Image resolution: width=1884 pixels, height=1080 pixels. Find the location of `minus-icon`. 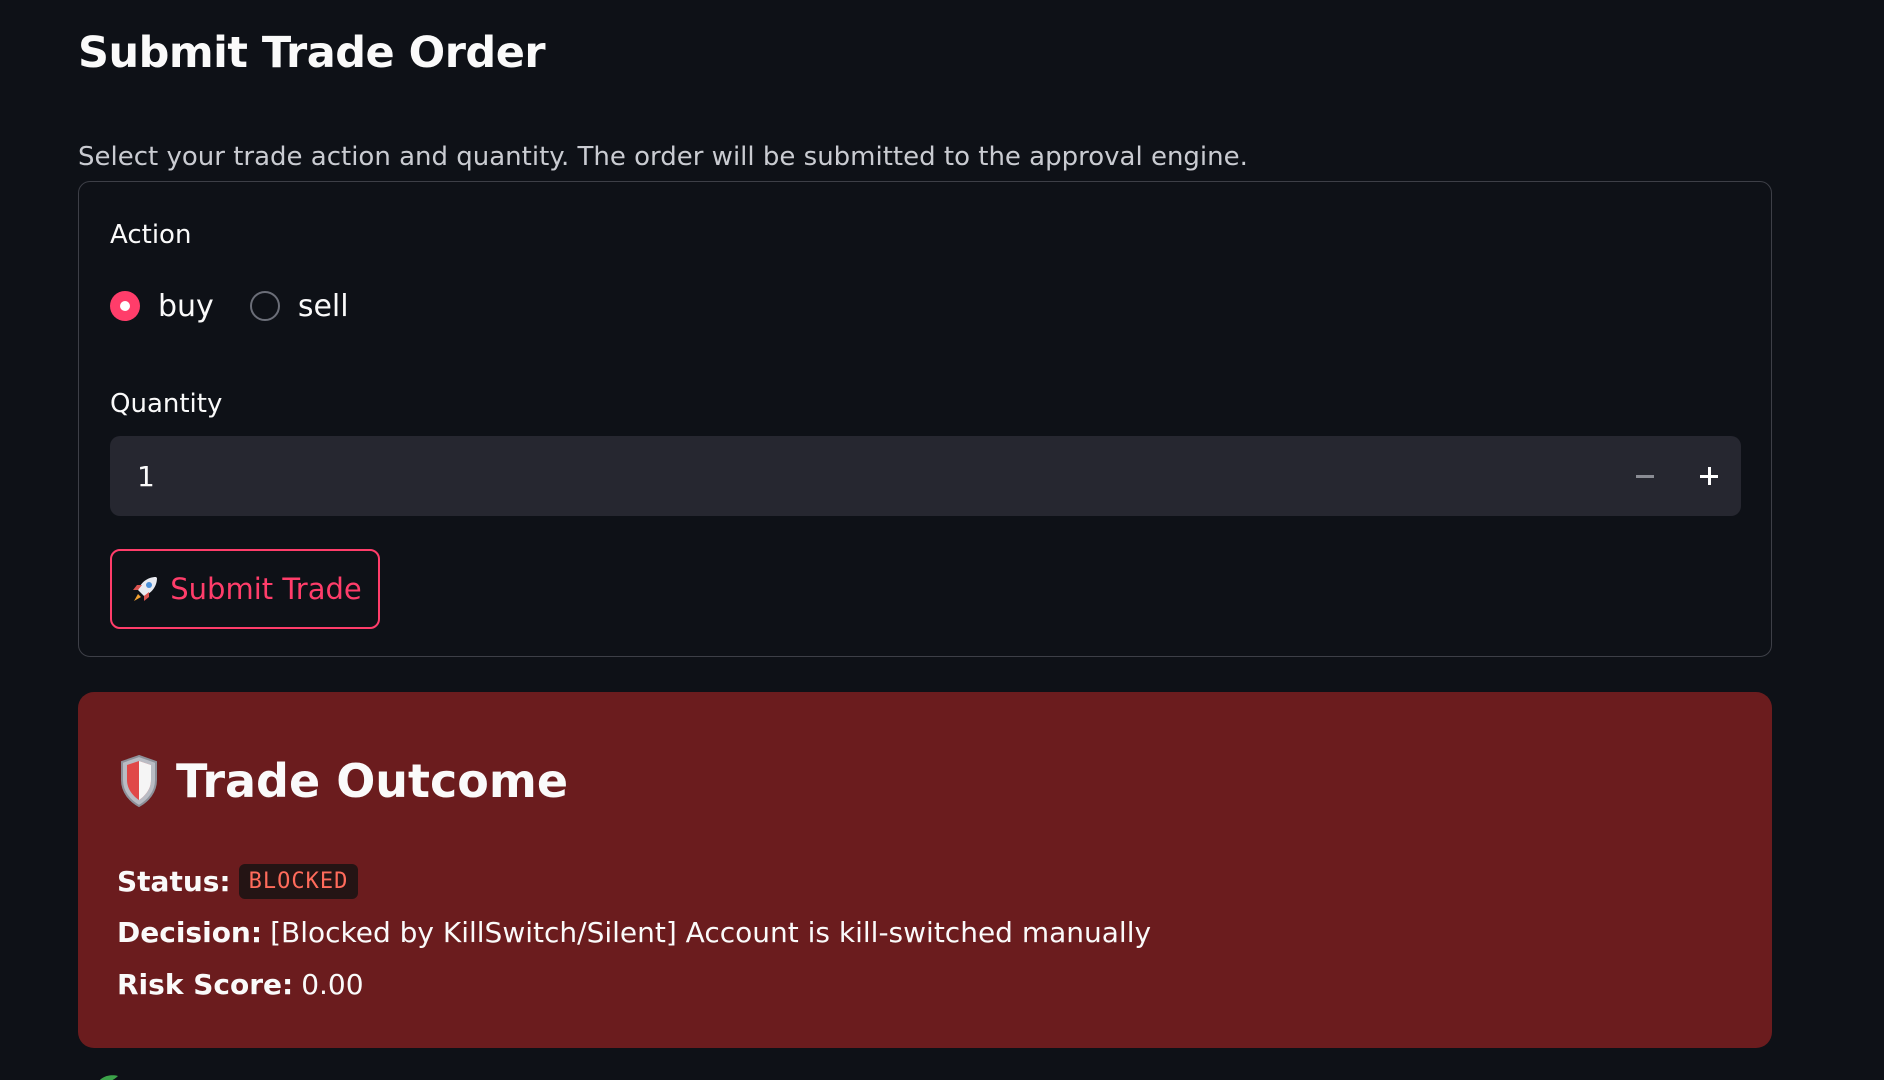

minus-icon is located at coordinates (1645, 476).